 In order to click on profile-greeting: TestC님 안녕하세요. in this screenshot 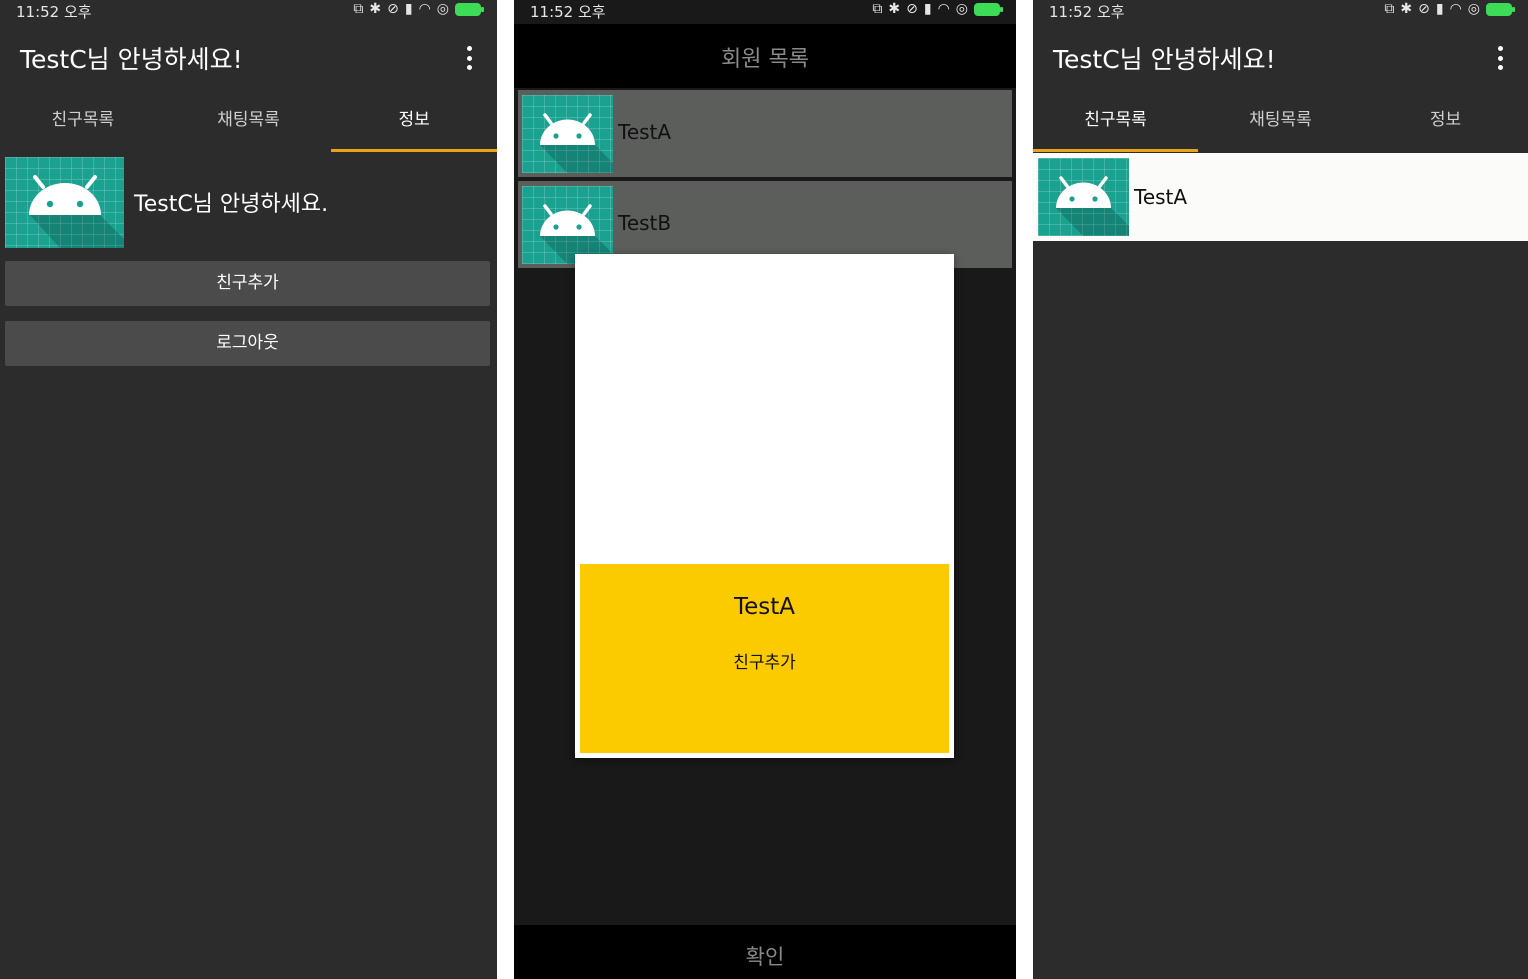, I will do `click(231, 204)`.